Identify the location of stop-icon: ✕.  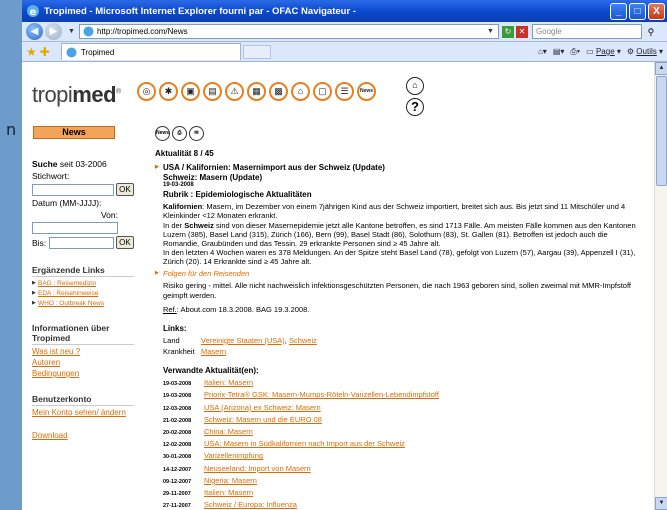
(521, 31).